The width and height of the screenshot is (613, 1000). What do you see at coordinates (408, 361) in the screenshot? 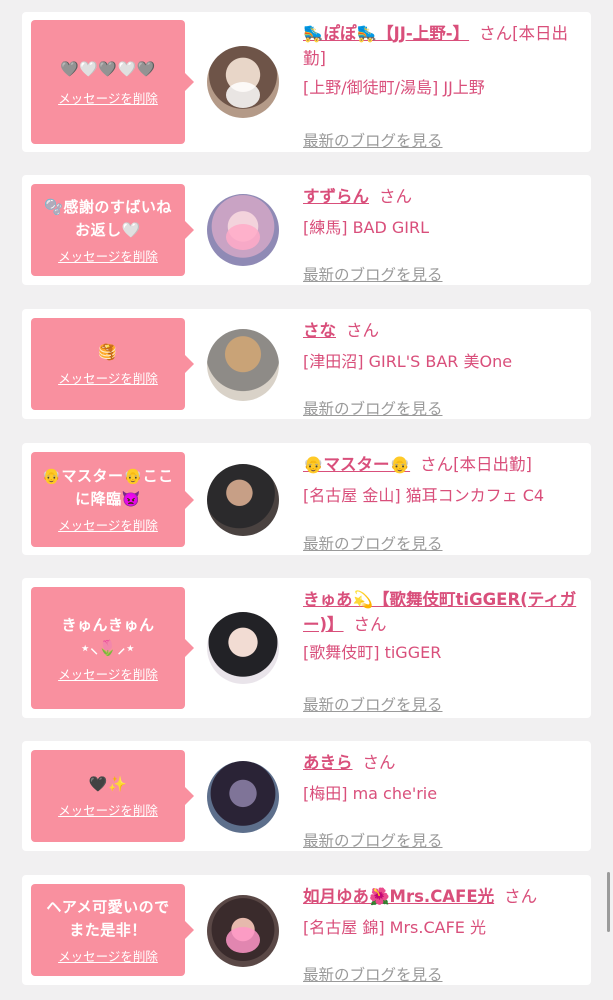
I see `shop-label: [津田沼] GIRL'S BAR 美One` at bounding box center [408, 361].